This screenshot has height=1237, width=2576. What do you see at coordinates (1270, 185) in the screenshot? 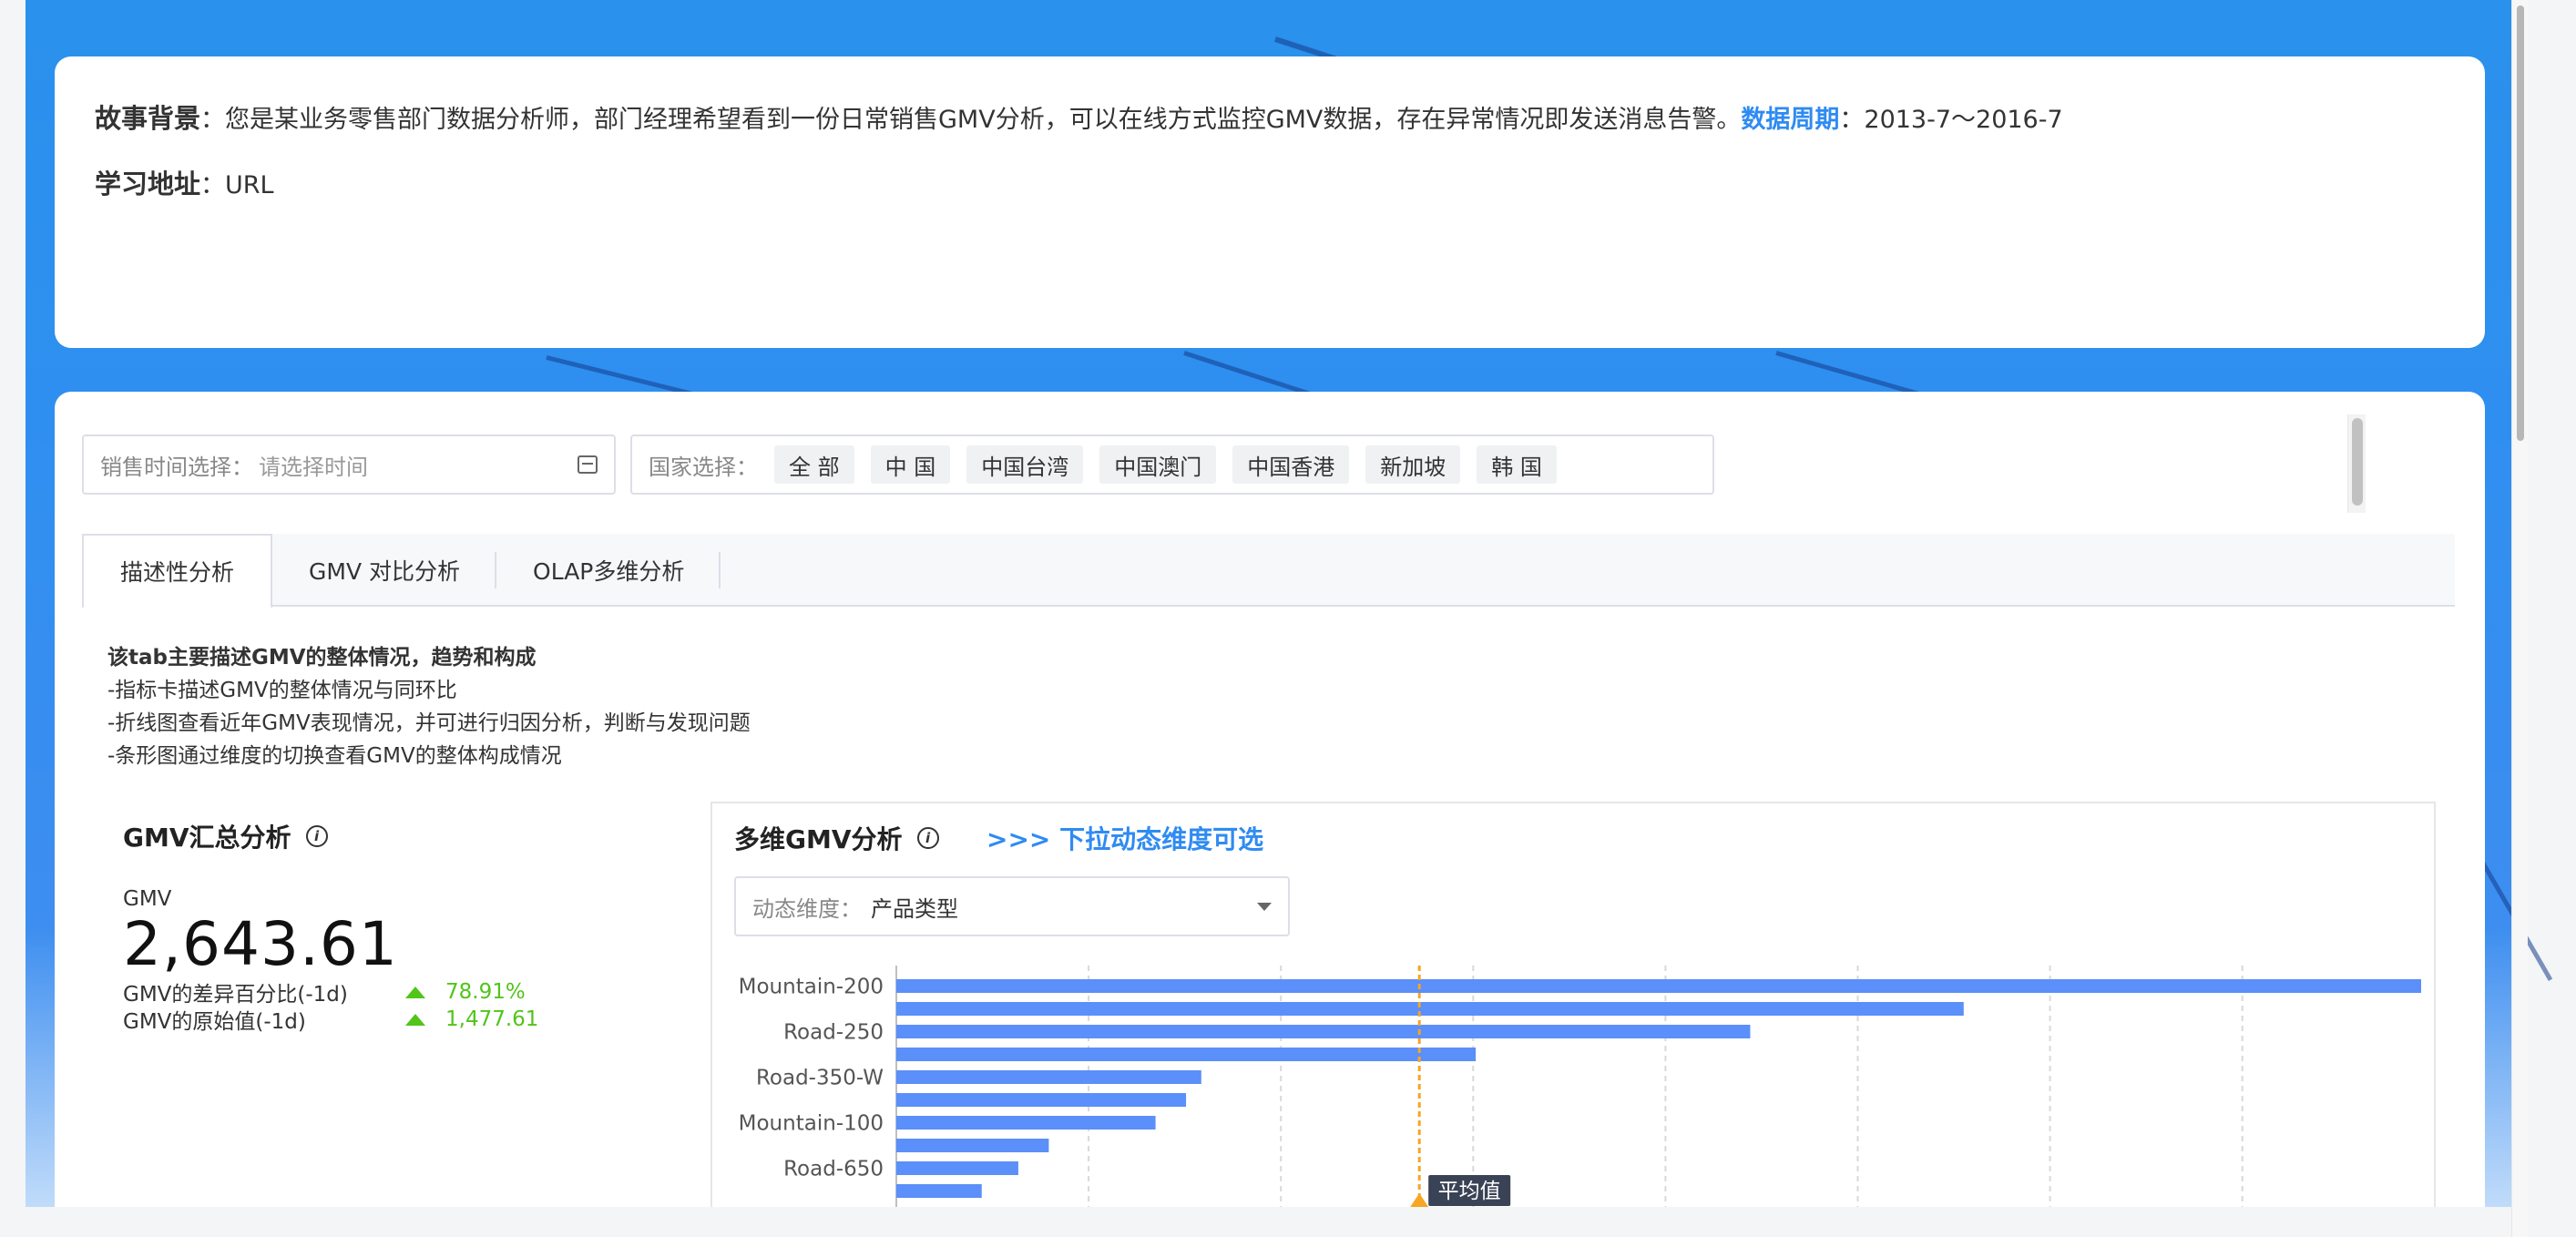
I see `story-url: 学习地址：URL` at bounding box center [1270, 185].